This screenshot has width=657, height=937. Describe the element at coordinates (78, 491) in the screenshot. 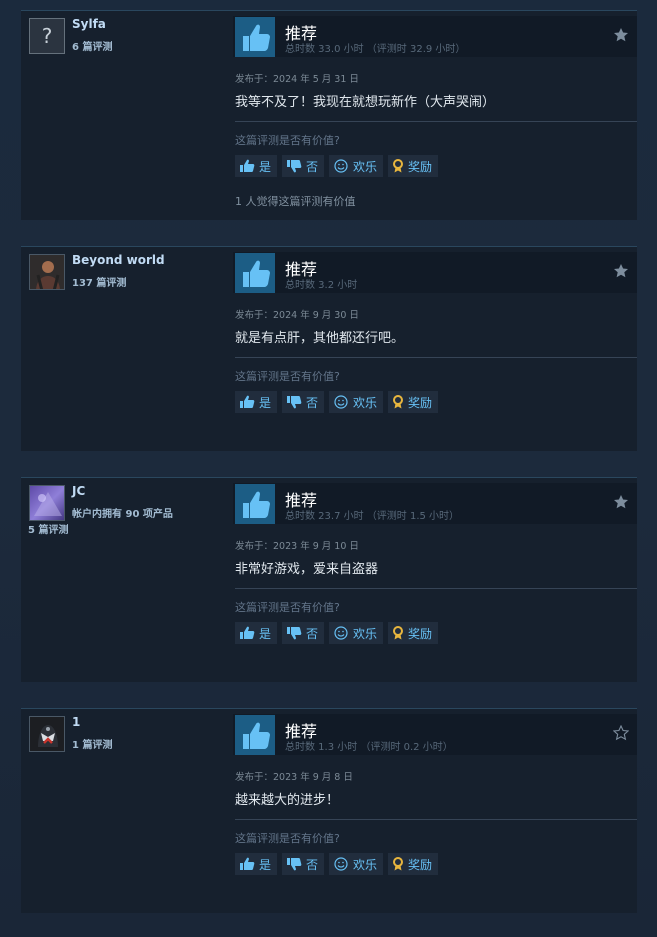

I see `username: JC` at that location.